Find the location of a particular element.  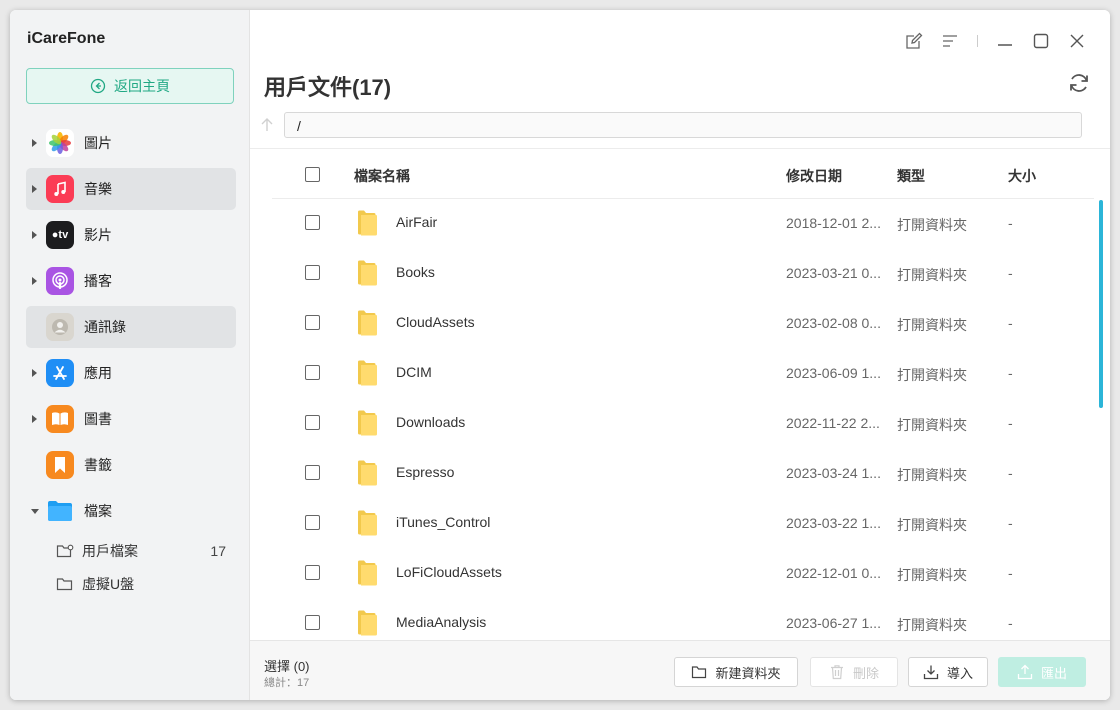

appstore-icon is located at coordinates (60, 373).